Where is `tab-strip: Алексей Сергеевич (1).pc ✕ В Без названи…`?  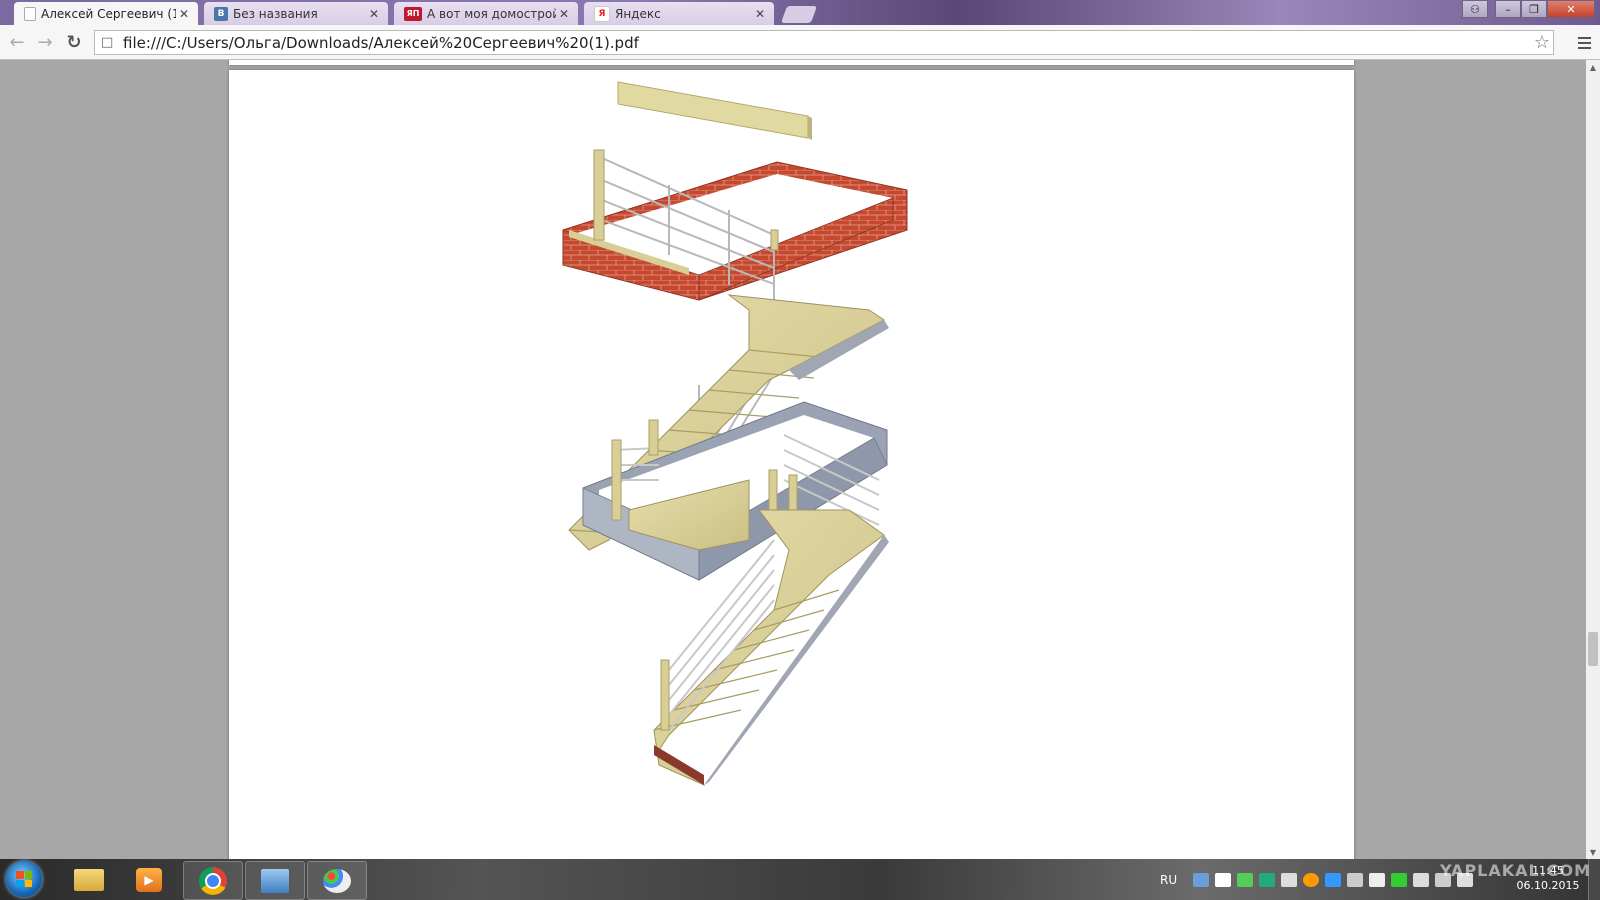
tab-strip: Алексей Сергеевич (1).pc ✕ В Без названи… is located at coordinates (800, 12).